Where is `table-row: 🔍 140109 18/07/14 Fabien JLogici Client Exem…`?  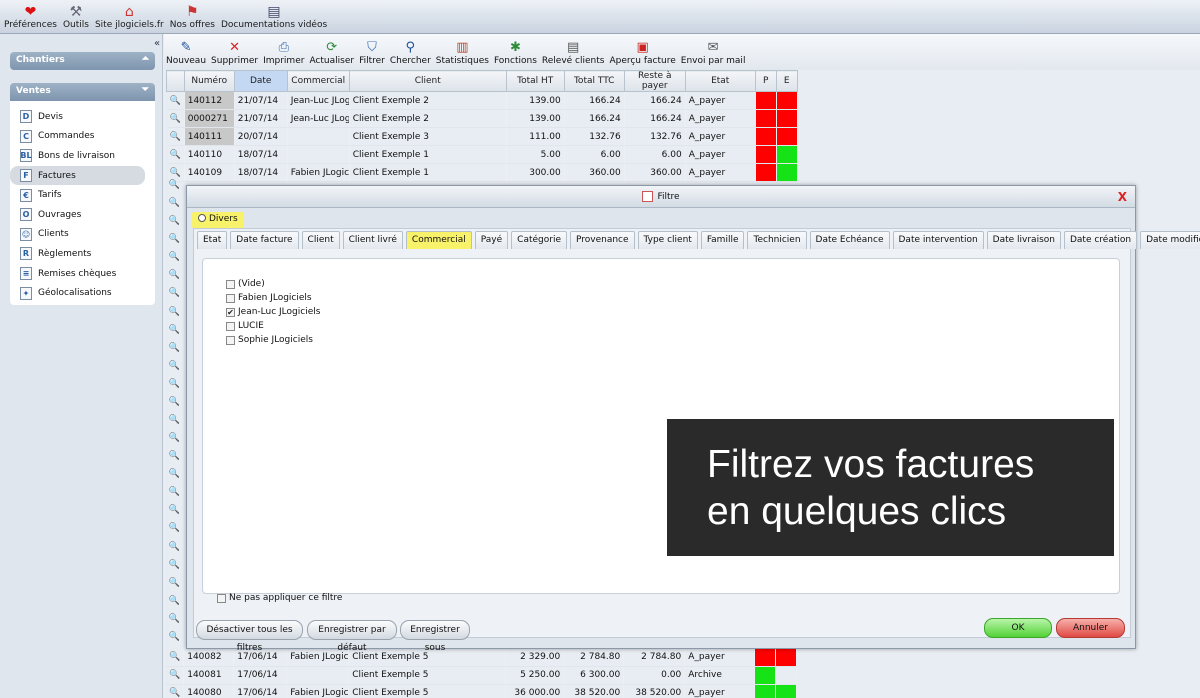 table-row: 🔍 140109 18/07/14 Fabien JLogici Client Exem… is located at coordinates (482, 172).